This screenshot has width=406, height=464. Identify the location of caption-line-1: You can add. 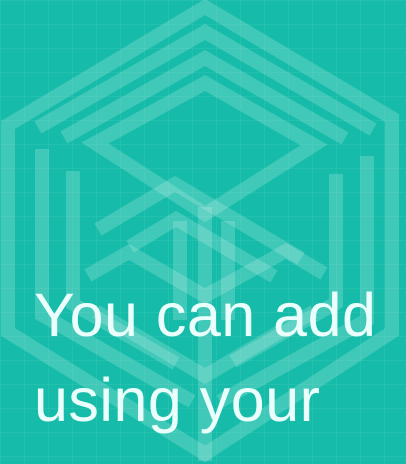
(205, 315).